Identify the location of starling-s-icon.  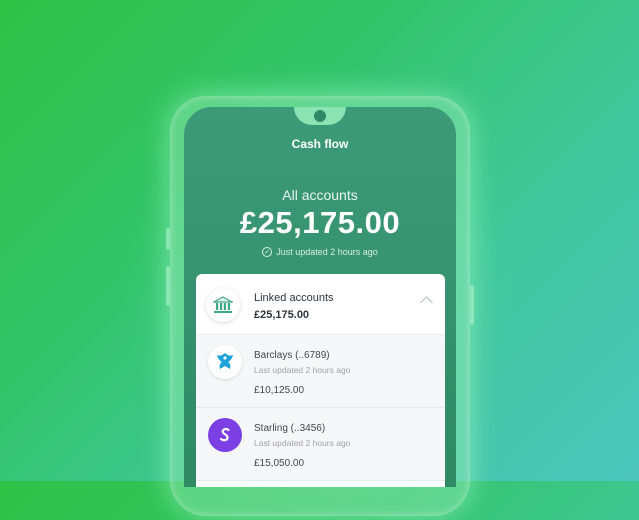
(225, 435).